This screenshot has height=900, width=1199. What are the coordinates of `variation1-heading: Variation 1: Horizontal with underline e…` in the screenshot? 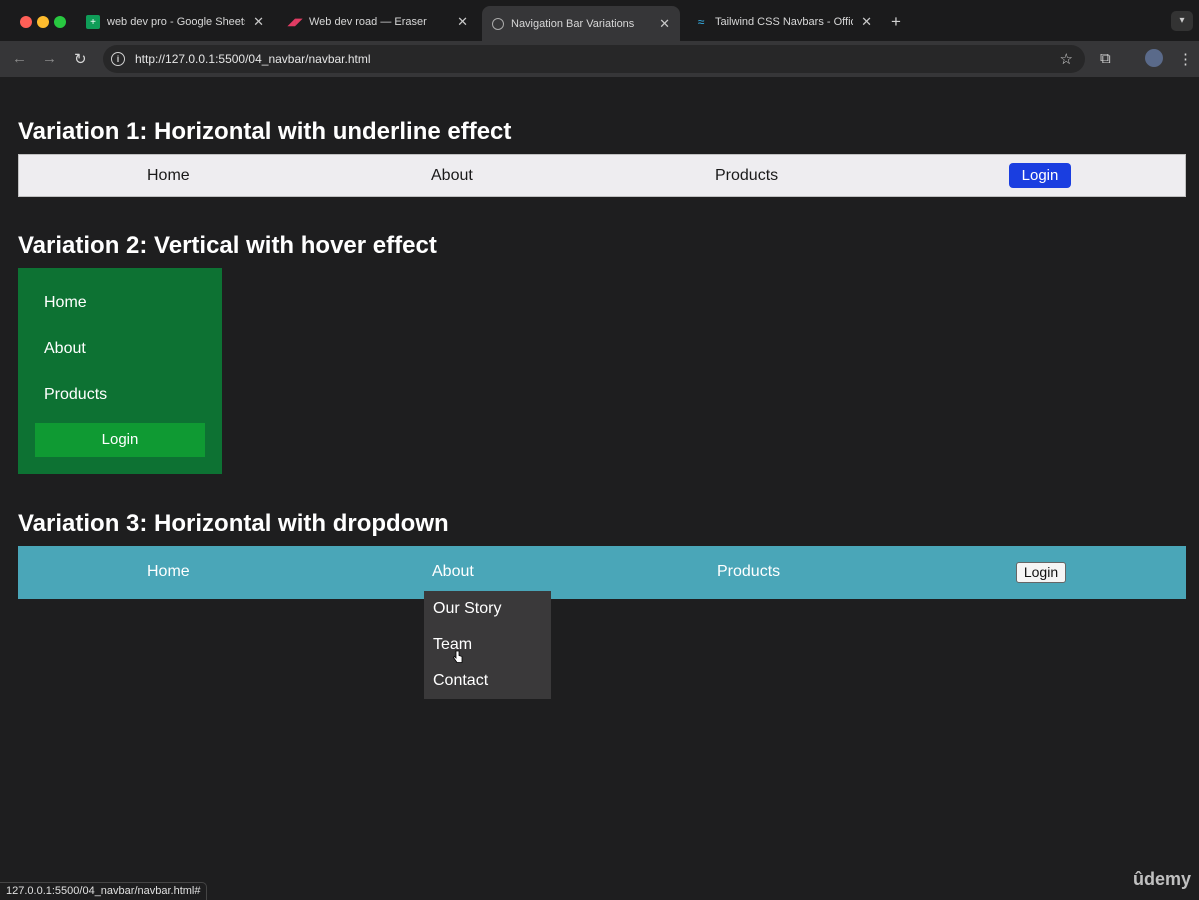 It's located at (265, 131).